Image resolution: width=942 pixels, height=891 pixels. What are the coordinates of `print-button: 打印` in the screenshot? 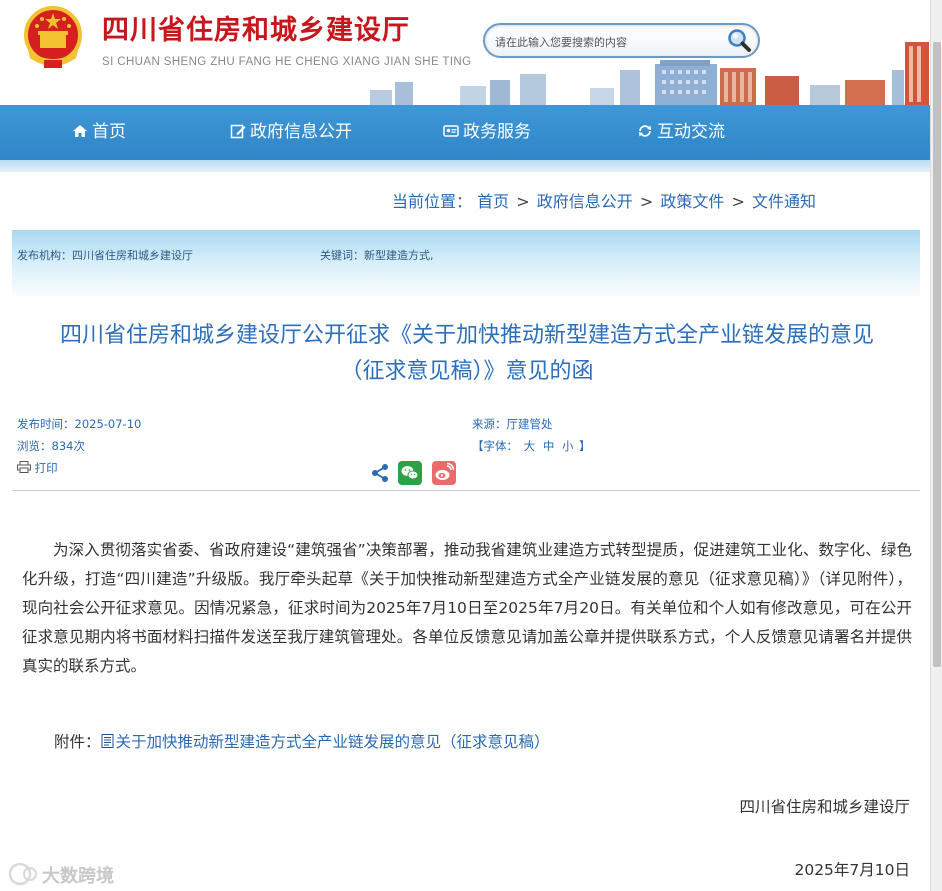 It's located at (37, 468).